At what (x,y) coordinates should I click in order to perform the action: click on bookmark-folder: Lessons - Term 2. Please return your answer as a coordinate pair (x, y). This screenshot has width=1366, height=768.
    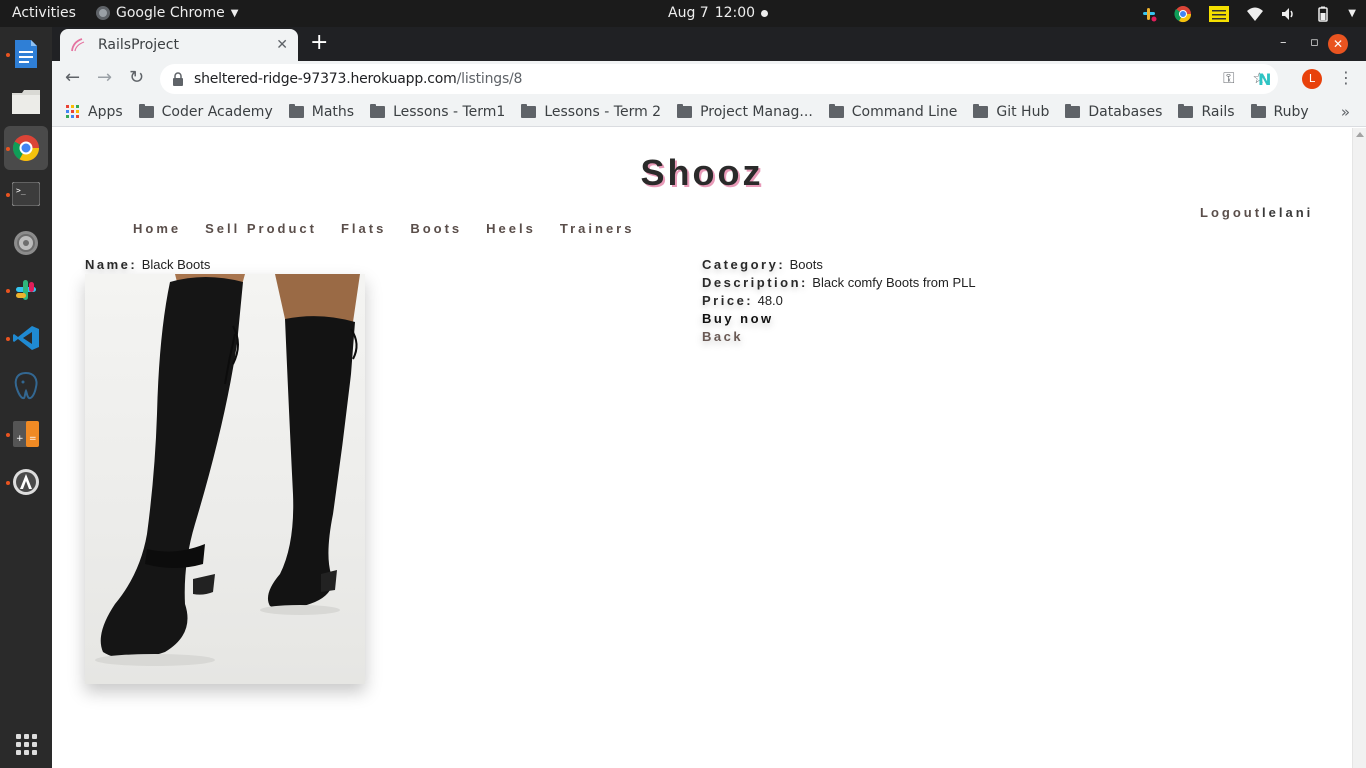
    Looking at the image, I should click on (591, 111).